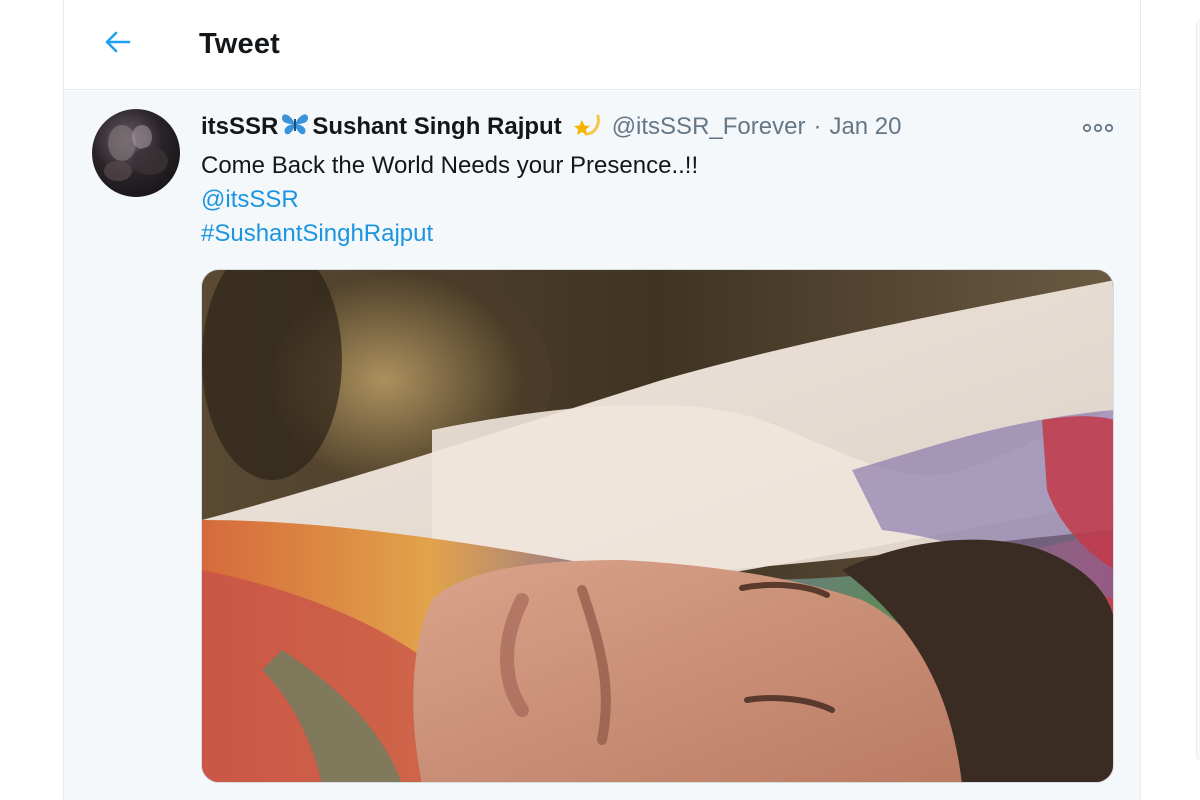  I want to click on mention-link: @itsSSR, so click(449, 200).